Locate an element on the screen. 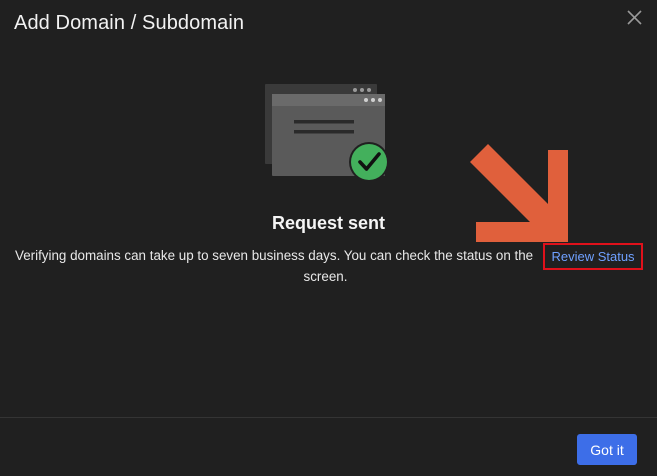 This screenshot has height=476, width=657. dialog-title: Add Domain / Subdomain is located at coordinates (129, 23).